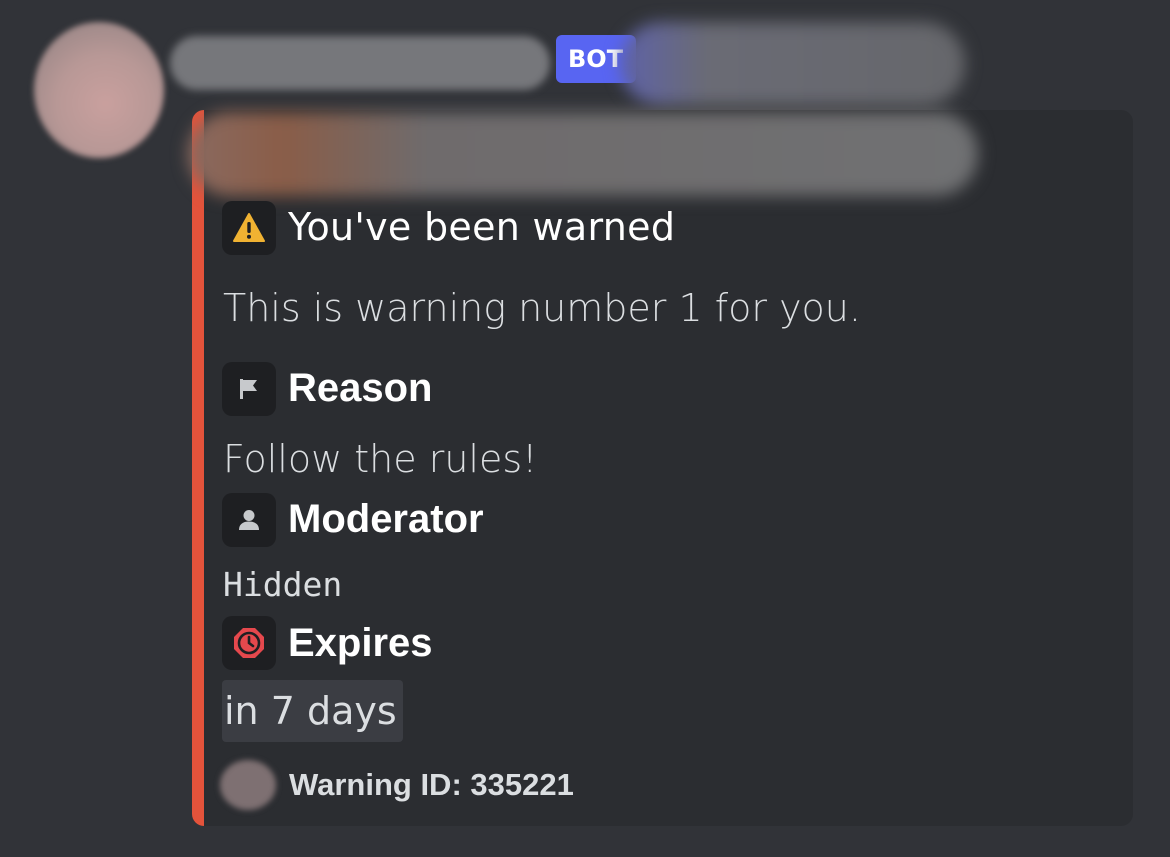  Describe the element at coordinates (360, 63) in the screenshot. I see `redacted-username` at that location.